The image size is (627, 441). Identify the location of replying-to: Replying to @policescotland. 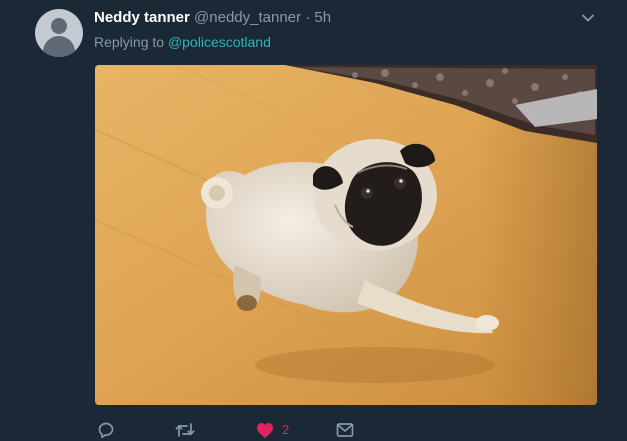
(182, 42).